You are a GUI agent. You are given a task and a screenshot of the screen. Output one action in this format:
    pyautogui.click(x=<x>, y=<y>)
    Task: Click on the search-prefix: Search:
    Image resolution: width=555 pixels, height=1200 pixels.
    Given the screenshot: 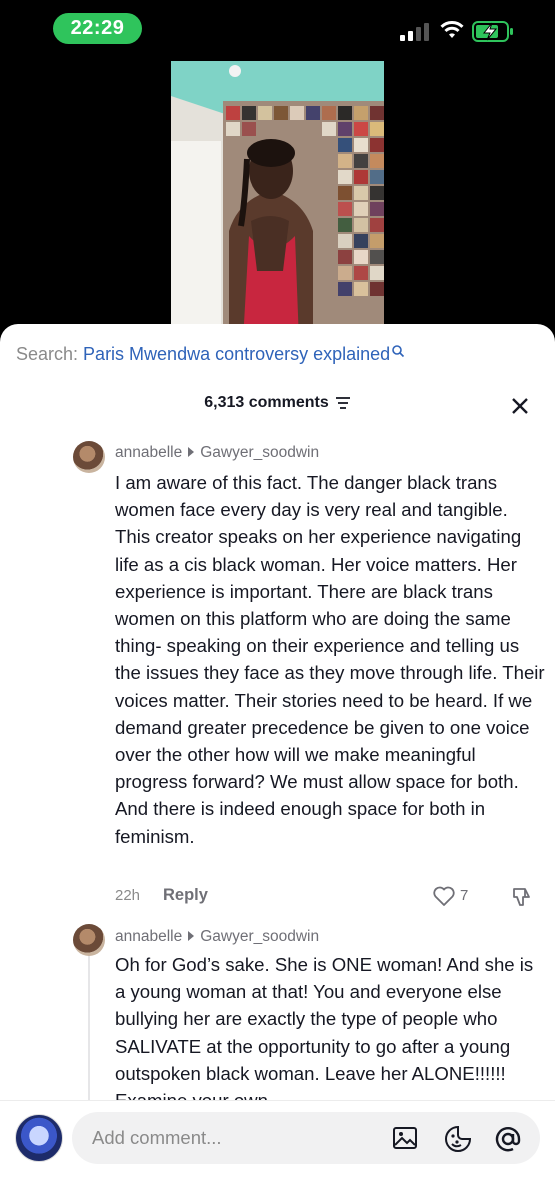 What is the action you would take?
    pyautogui.click(x=50, y=354)
    